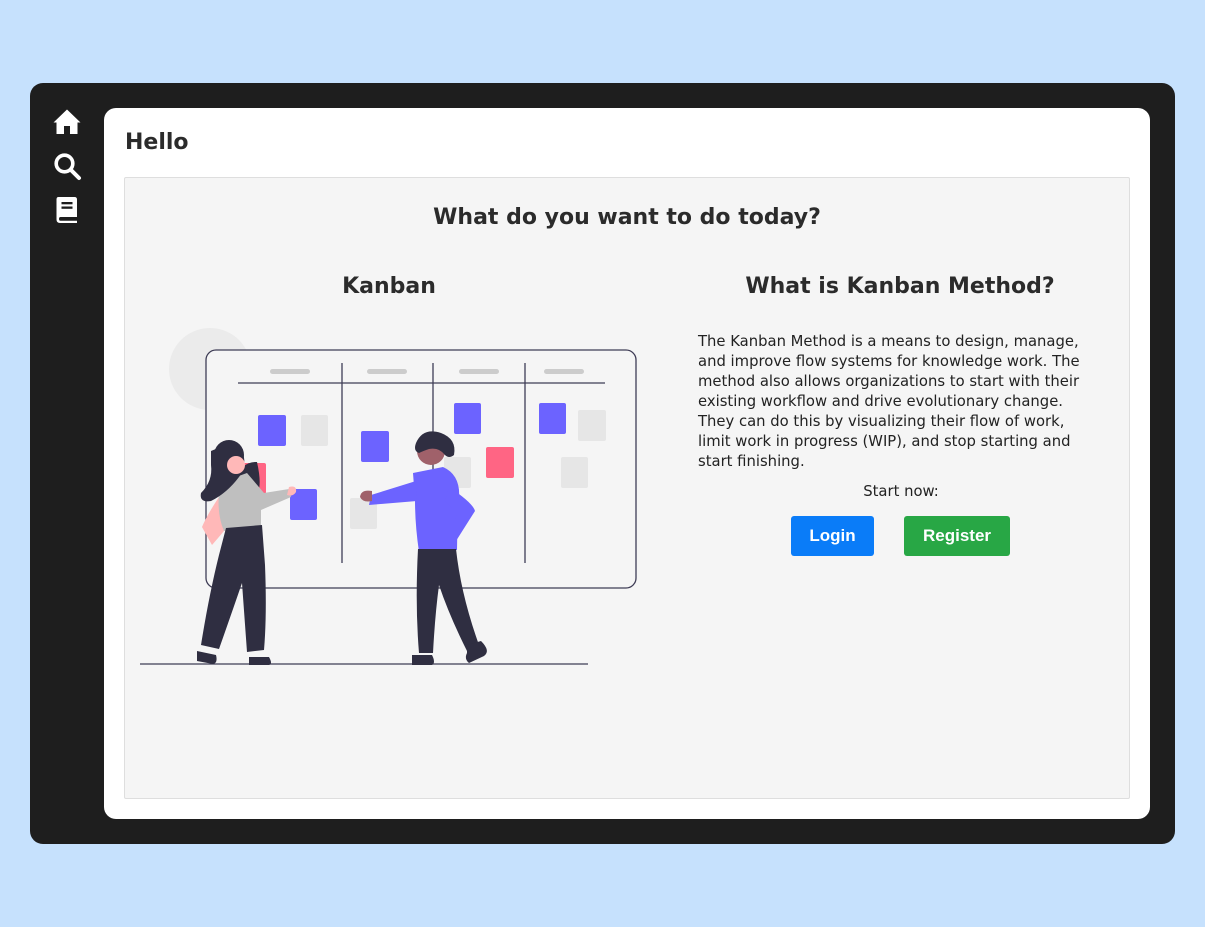  Describe the element at coordinates (67, 463) in the screenshot. I see `sidebar` at that location.